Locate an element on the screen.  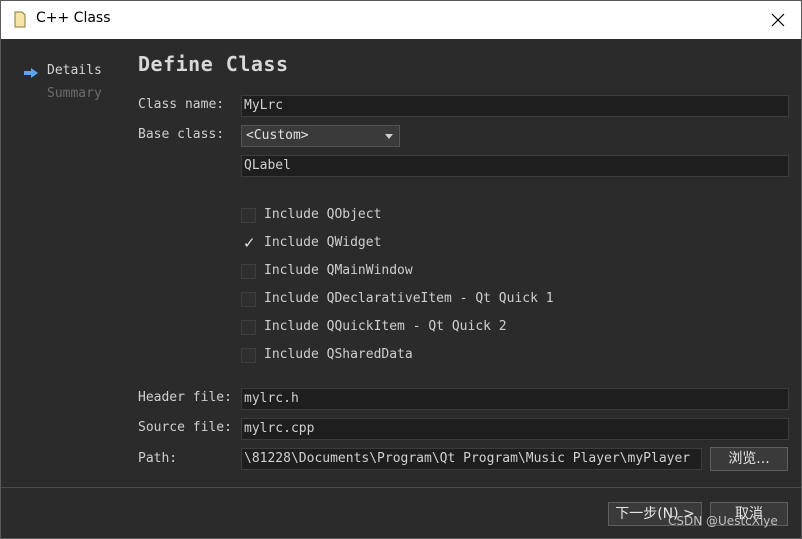
page-title: Define Class is located at coordinates (213, 64).